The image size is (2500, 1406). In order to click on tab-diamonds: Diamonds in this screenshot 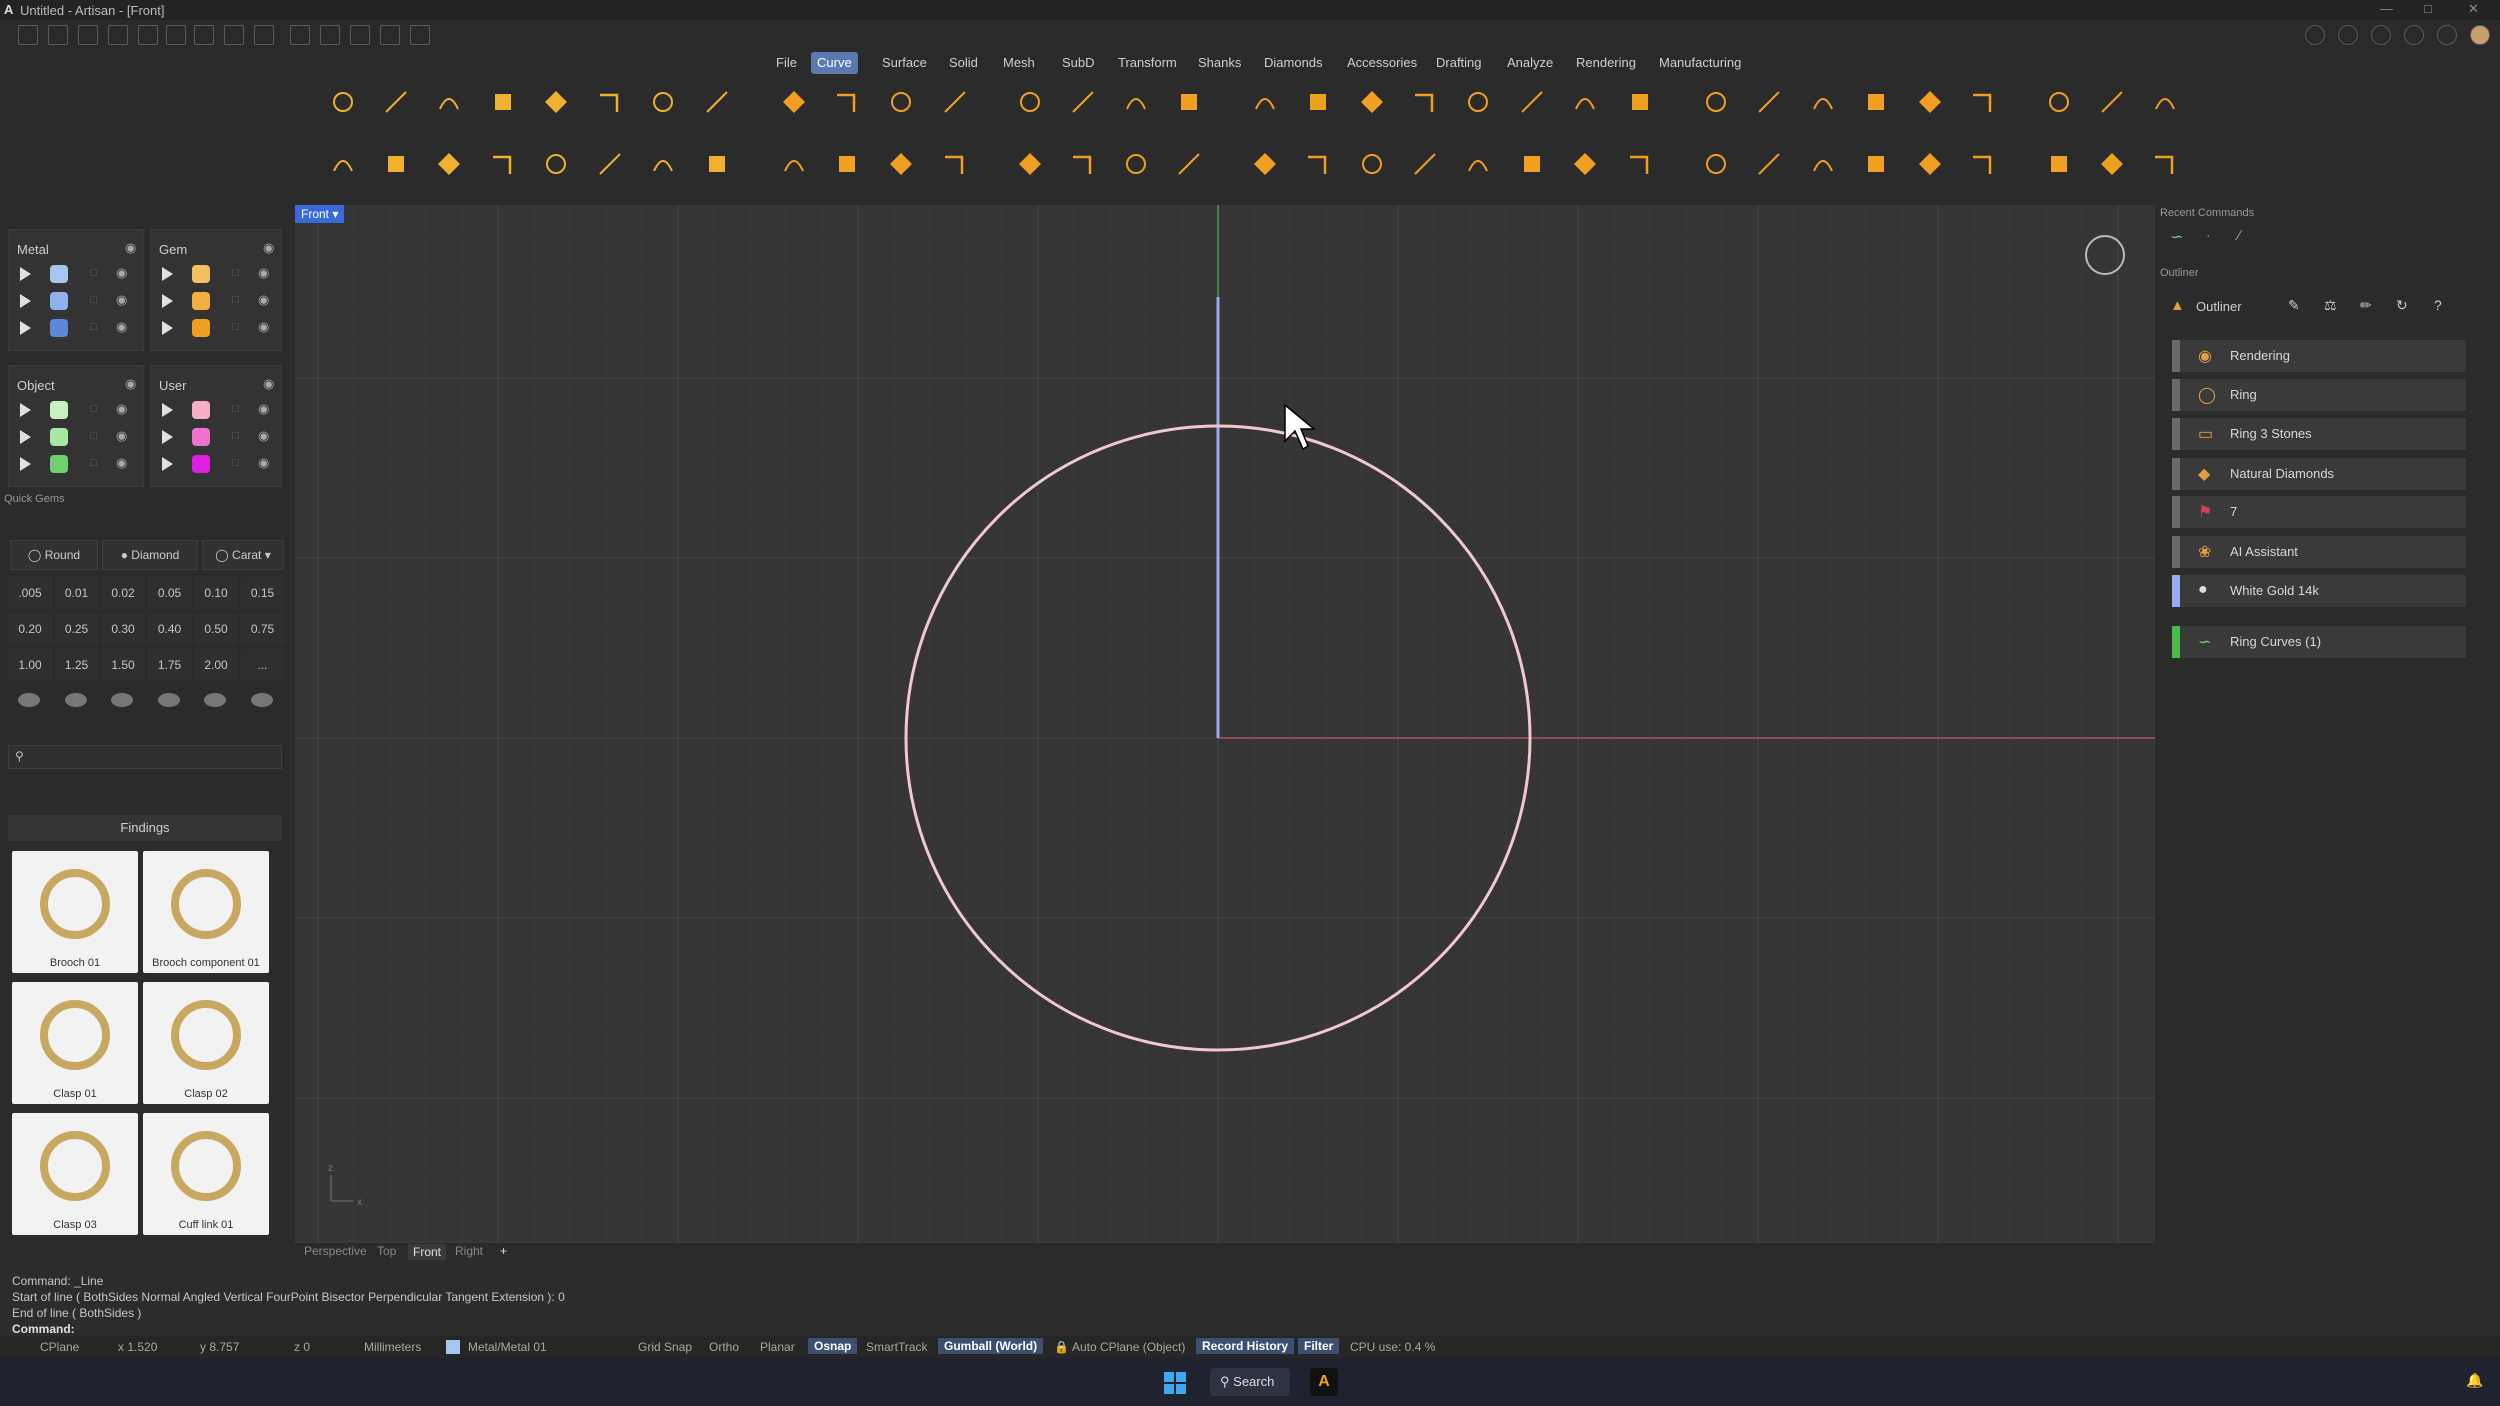, I will do `click(1293, 63)`.